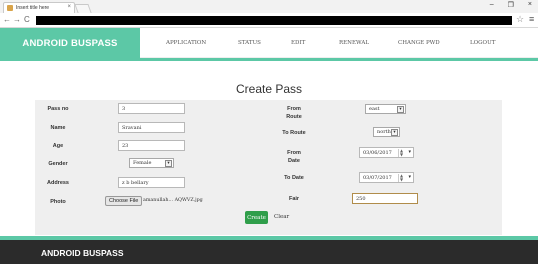  Describe the element at coordinates (58, 164) in the screenshot. I see `gender-label: Gender` at that location.